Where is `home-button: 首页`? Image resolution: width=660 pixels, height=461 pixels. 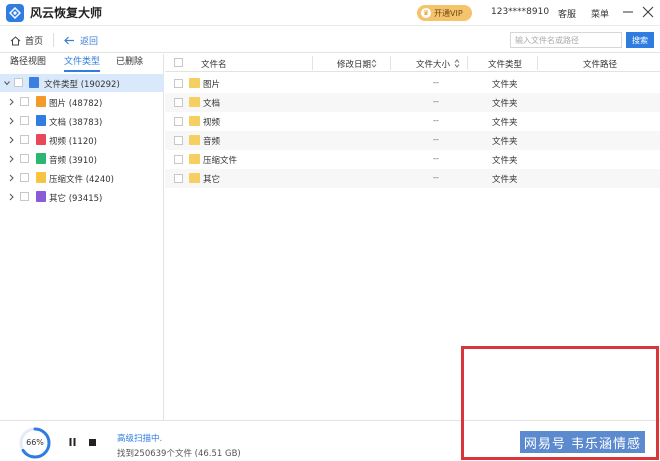
home-button: 首页 is located at coordinates (26, 40).